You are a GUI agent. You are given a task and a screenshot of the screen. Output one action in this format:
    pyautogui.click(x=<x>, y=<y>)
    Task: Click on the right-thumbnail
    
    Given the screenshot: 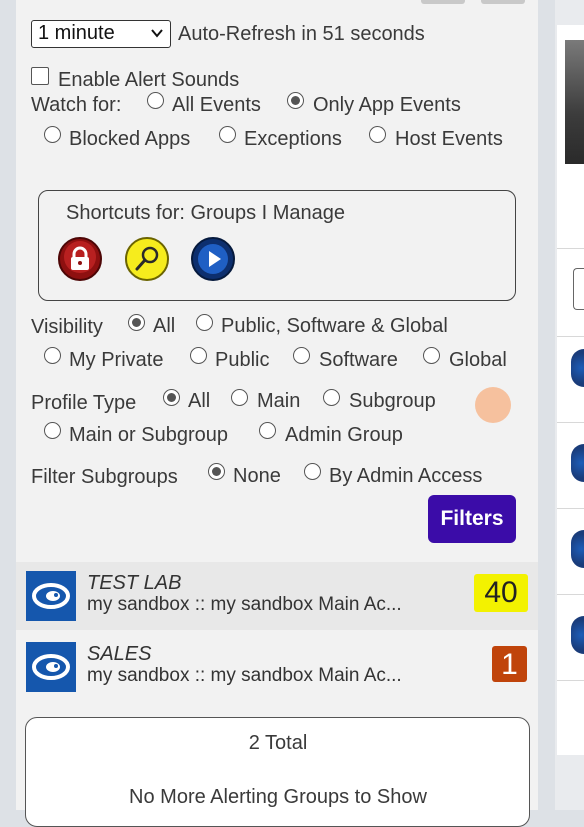 What is the action you would take?
    pyautogui.click(x=574, y=102)
    